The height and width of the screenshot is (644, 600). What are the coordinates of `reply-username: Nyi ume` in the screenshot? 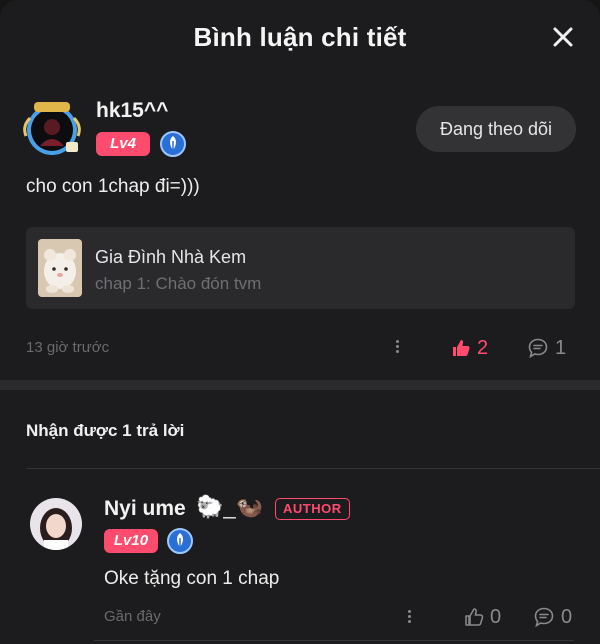 It's located at (145, 509).